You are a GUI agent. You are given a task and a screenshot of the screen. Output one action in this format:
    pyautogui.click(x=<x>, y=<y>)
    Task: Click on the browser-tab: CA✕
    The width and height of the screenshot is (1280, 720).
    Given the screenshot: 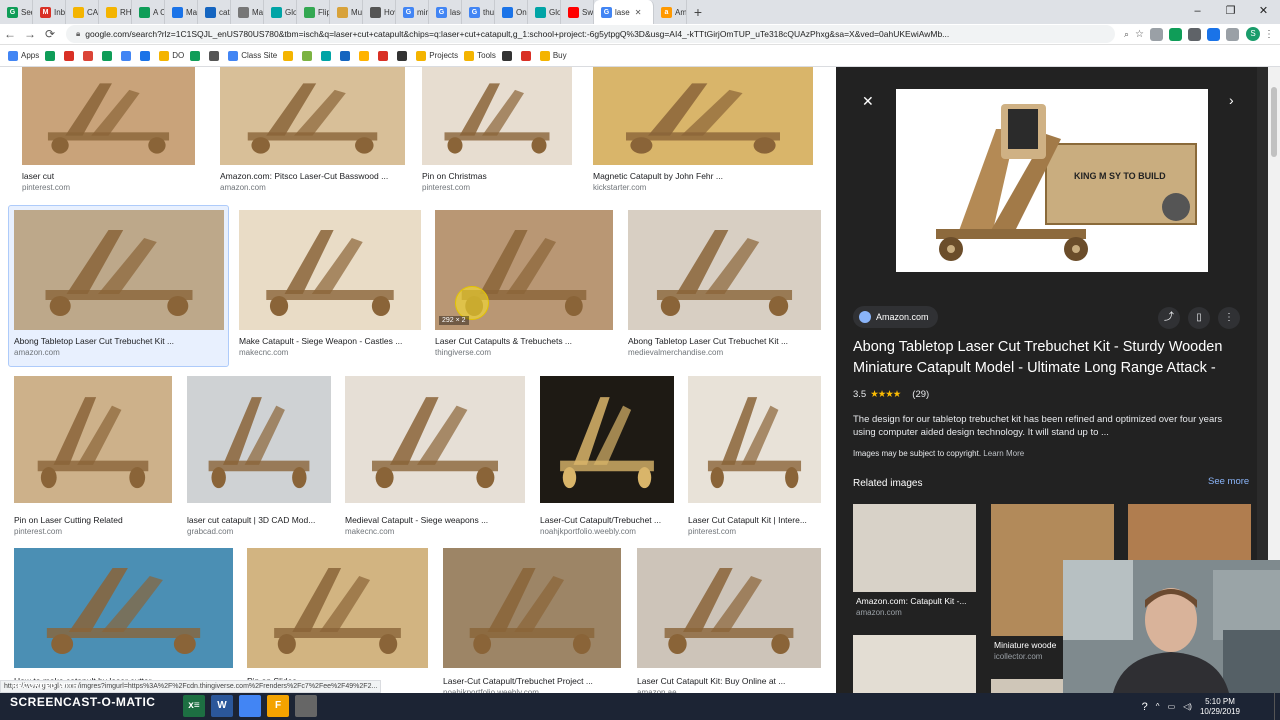 What is the action you would take?
    pyautogui.click(x=82, y=12)
    